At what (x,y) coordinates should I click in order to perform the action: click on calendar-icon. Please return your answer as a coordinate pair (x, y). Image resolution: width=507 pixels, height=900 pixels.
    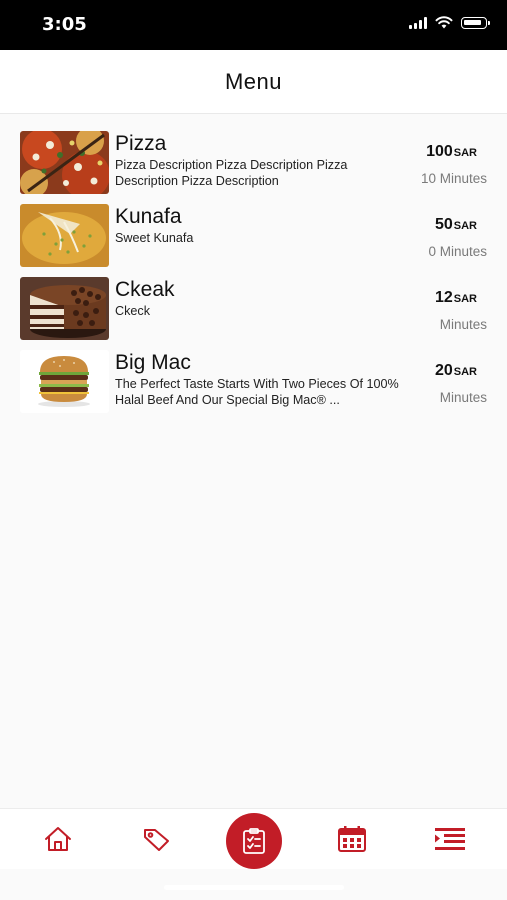
    Looking at the image, I should click on (352, 839).